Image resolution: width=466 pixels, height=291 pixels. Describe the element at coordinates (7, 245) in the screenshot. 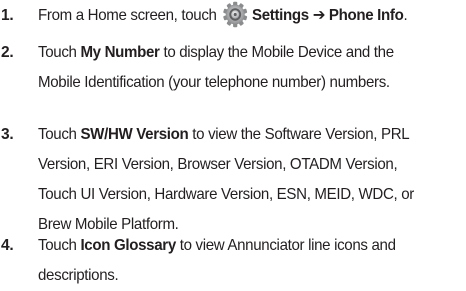

I see `step-number: 4.` at that location.